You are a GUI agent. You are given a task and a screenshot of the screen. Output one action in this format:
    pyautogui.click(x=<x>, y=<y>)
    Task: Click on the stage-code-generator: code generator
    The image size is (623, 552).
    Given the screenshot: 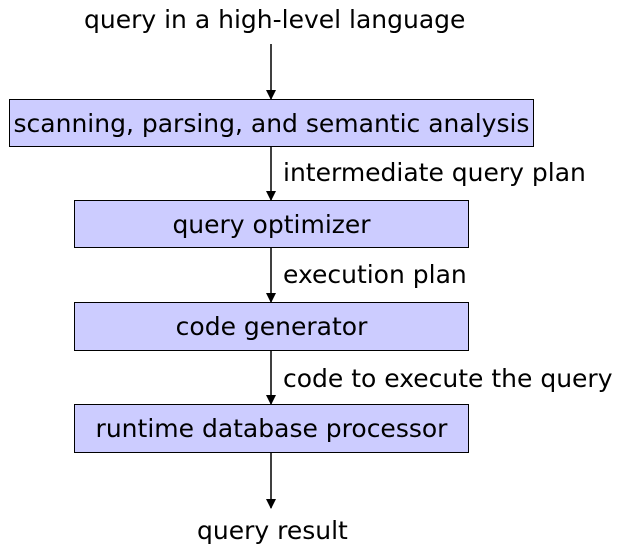 What is the action you would take?
    pyautogui.click(x=271, y=326)
    